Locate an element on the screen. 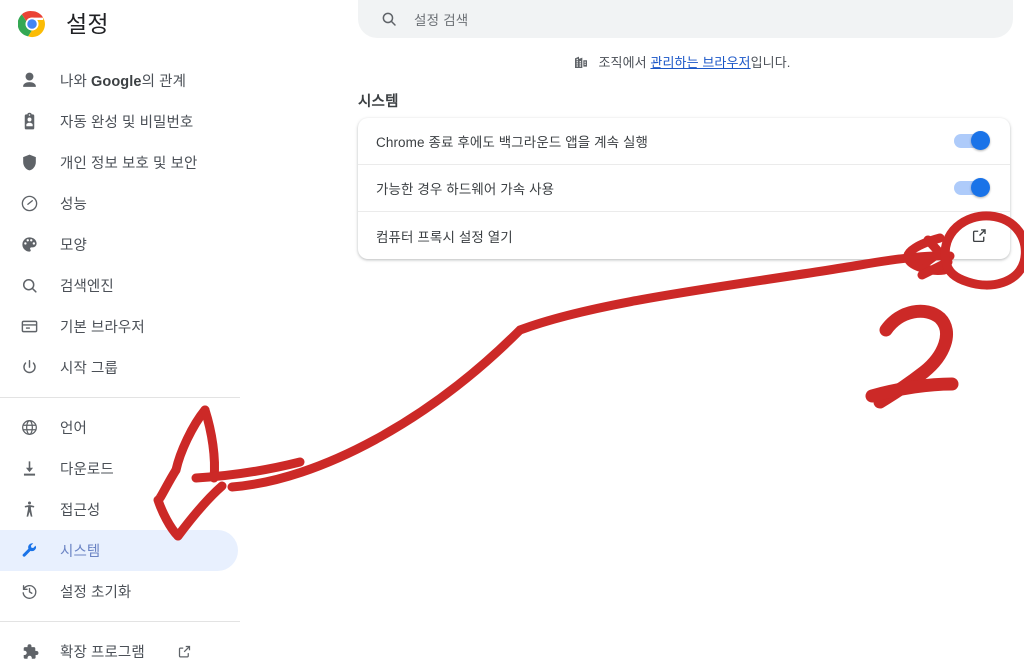 This screenshot has height=671, width=1024. sidebar-item-google-relationship: 나와 Google의 관계나와 Google의 관계 is located at coordinates (119, 80).